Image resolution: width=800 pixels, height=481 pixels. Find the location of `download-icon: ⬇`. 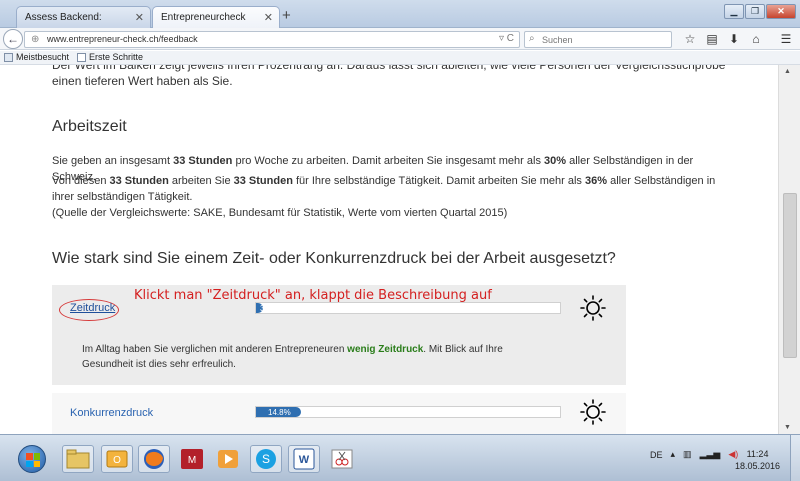

download-icon: ⬇ is located at coordinates (734, 39).